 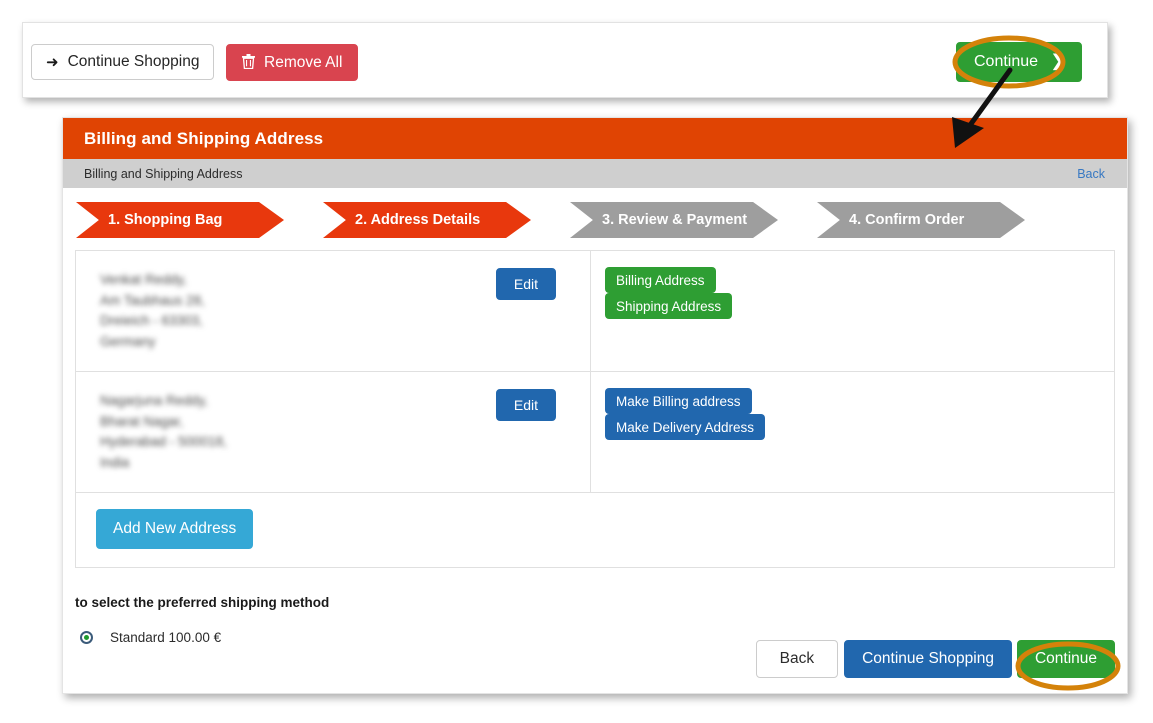 I want to click on billing-address-tag-label: Billing Address, so click(x=660, y=280).